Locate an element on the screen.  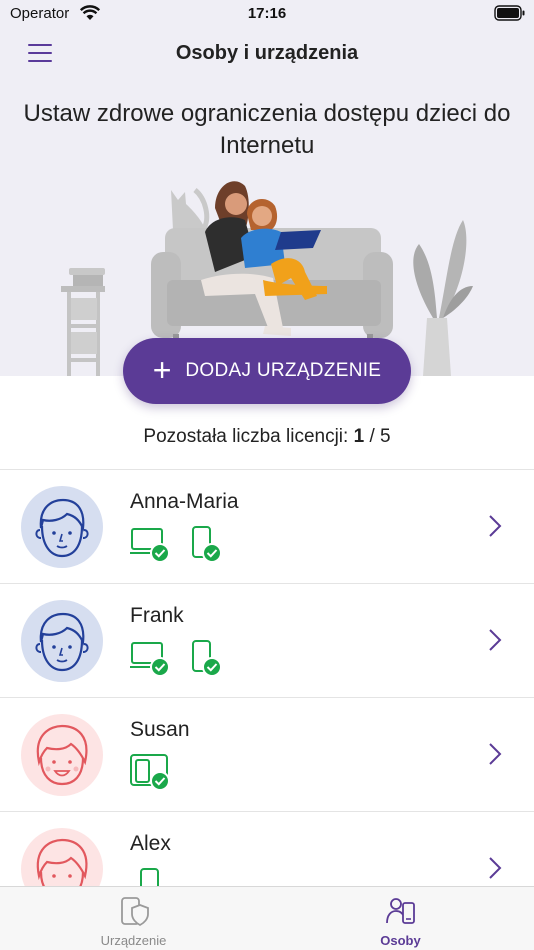
status-bar: Operator 17:16 is located at coordinates (267, 14).